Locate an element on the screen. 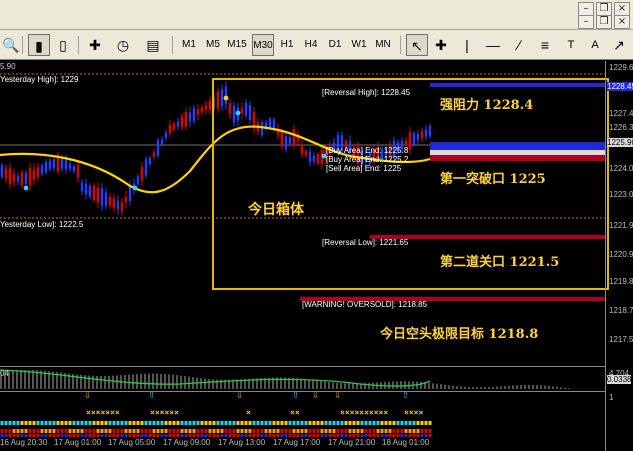  timeframe-mn: MN is located at coordinates (383, 45).